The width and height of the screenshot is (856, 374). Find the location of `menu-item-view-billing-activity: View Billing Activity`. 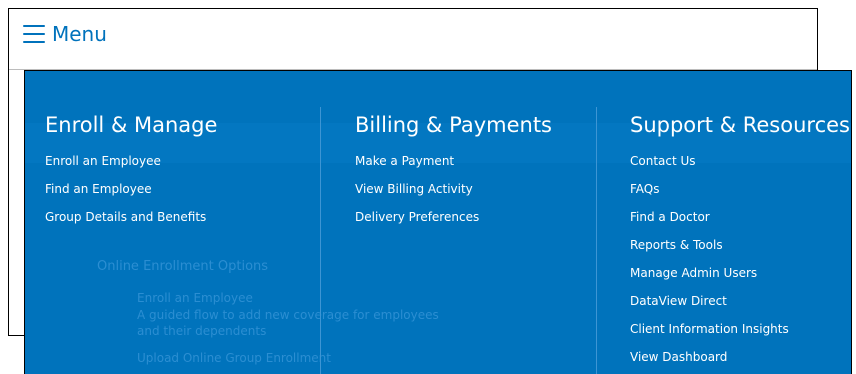

menu-item-view-billing-activity: View Billing Activity is located at coordinates (453, 195).